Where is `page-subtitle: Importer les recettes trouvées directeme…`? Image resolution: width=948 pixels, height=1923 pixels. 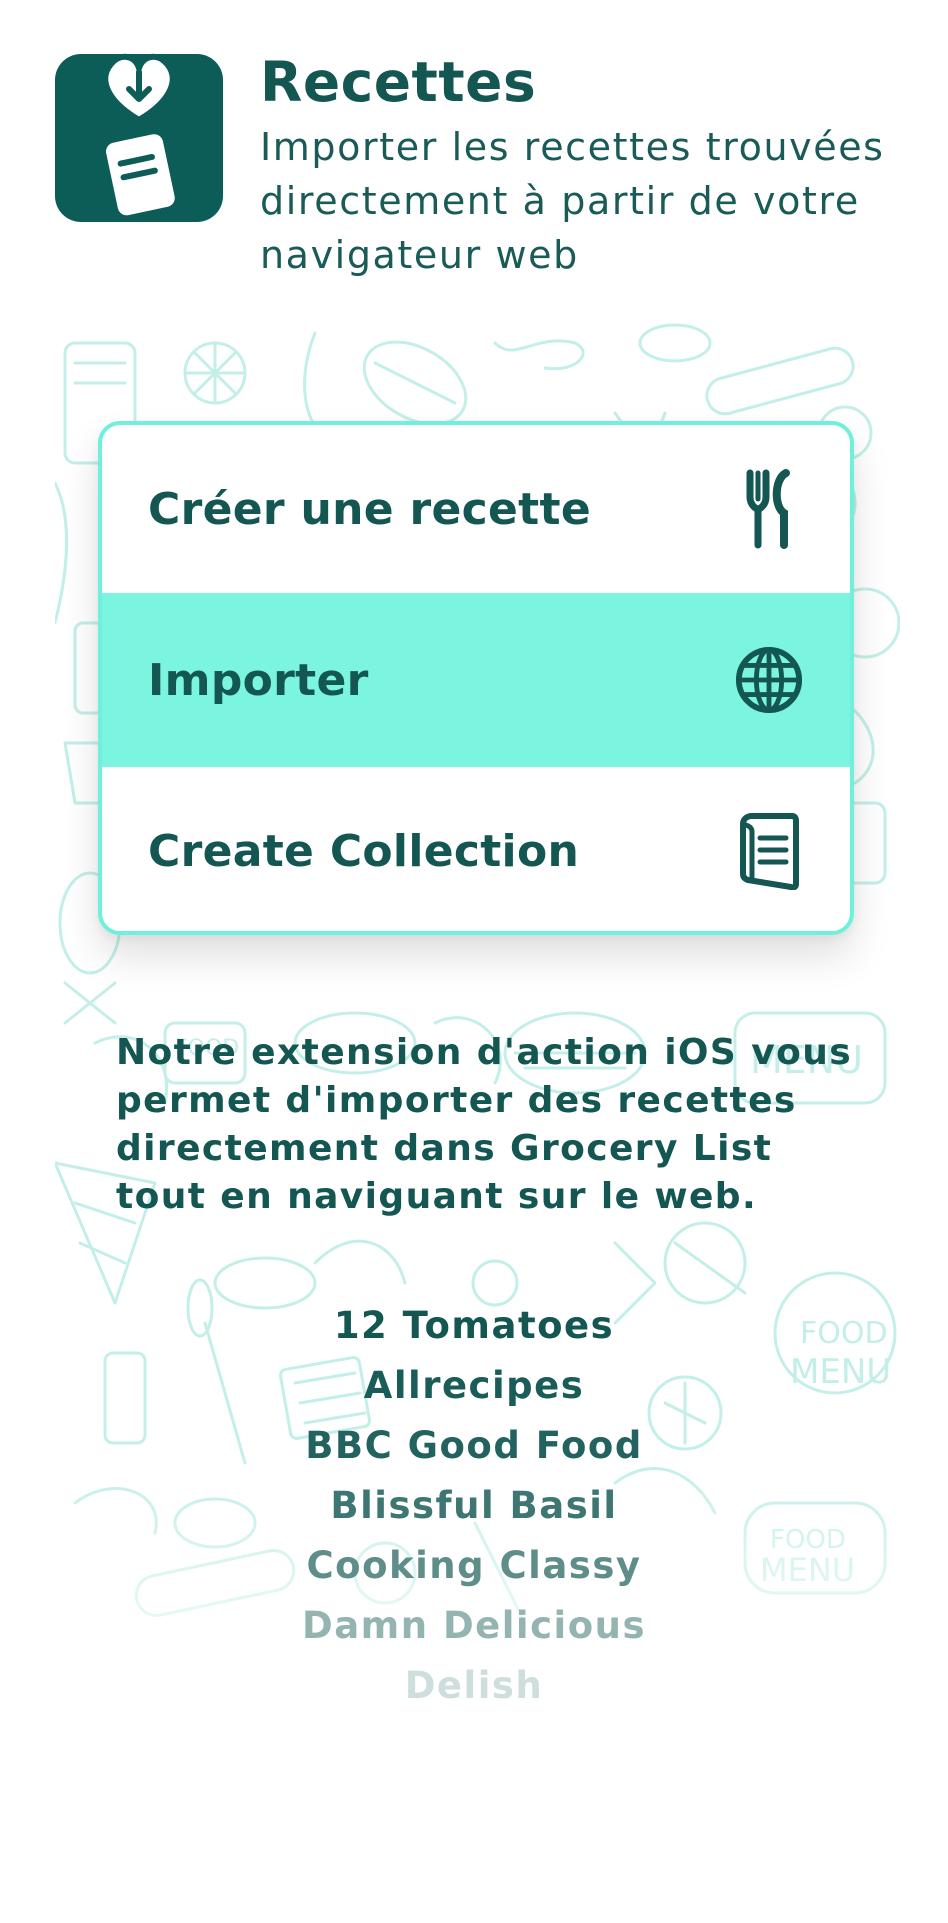 page-subtitle: Importer les recettes trouvées directeme… is located at coordinates (572, 201).